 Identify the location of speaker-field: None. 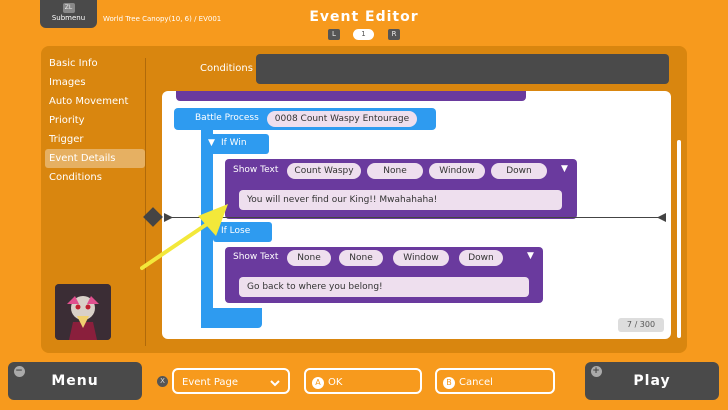
(309, 258).